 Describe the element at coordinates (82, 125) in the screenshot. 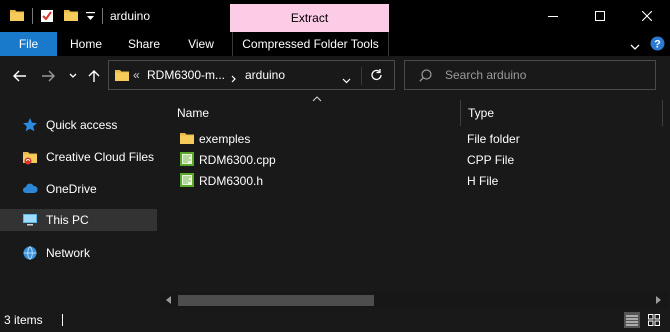

I see `sidebar-label: Quick access` at that location.